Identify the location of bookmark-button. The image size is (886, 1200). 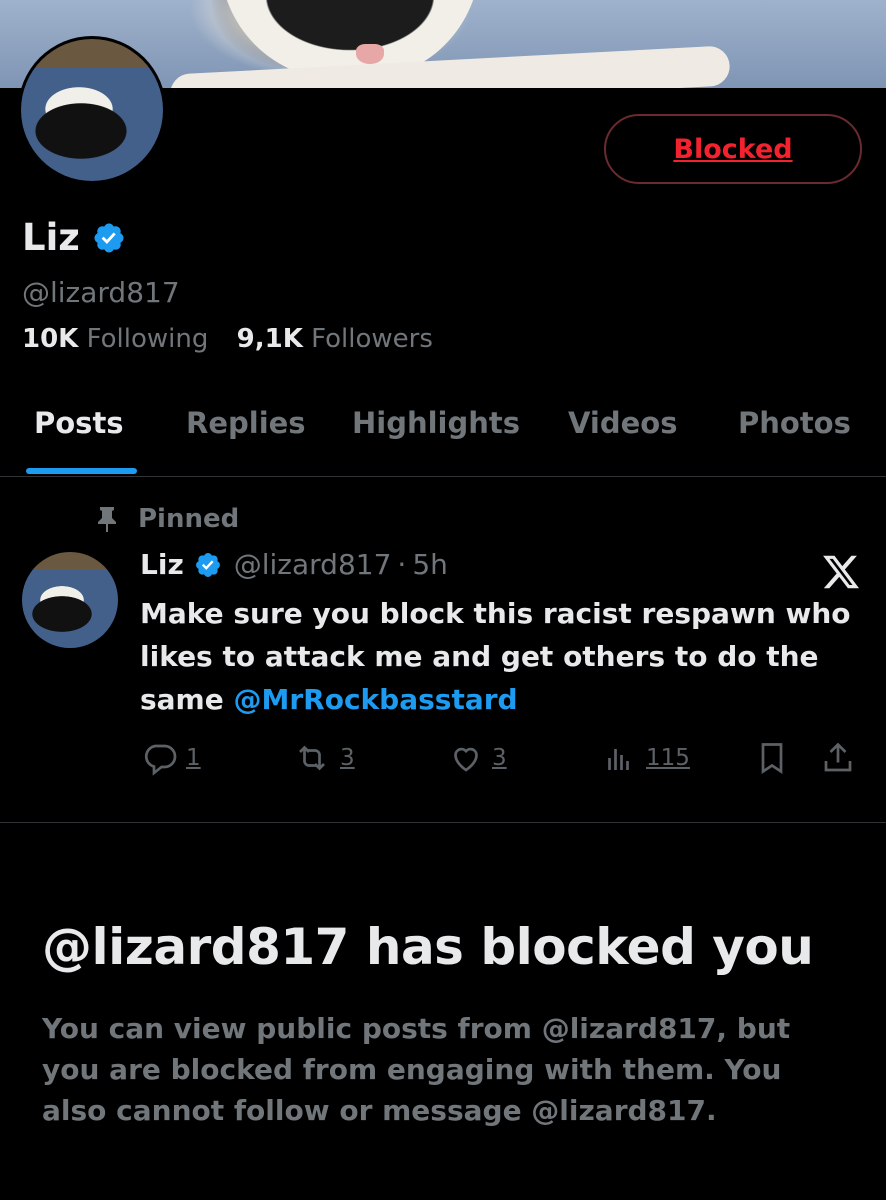
(775, 758).